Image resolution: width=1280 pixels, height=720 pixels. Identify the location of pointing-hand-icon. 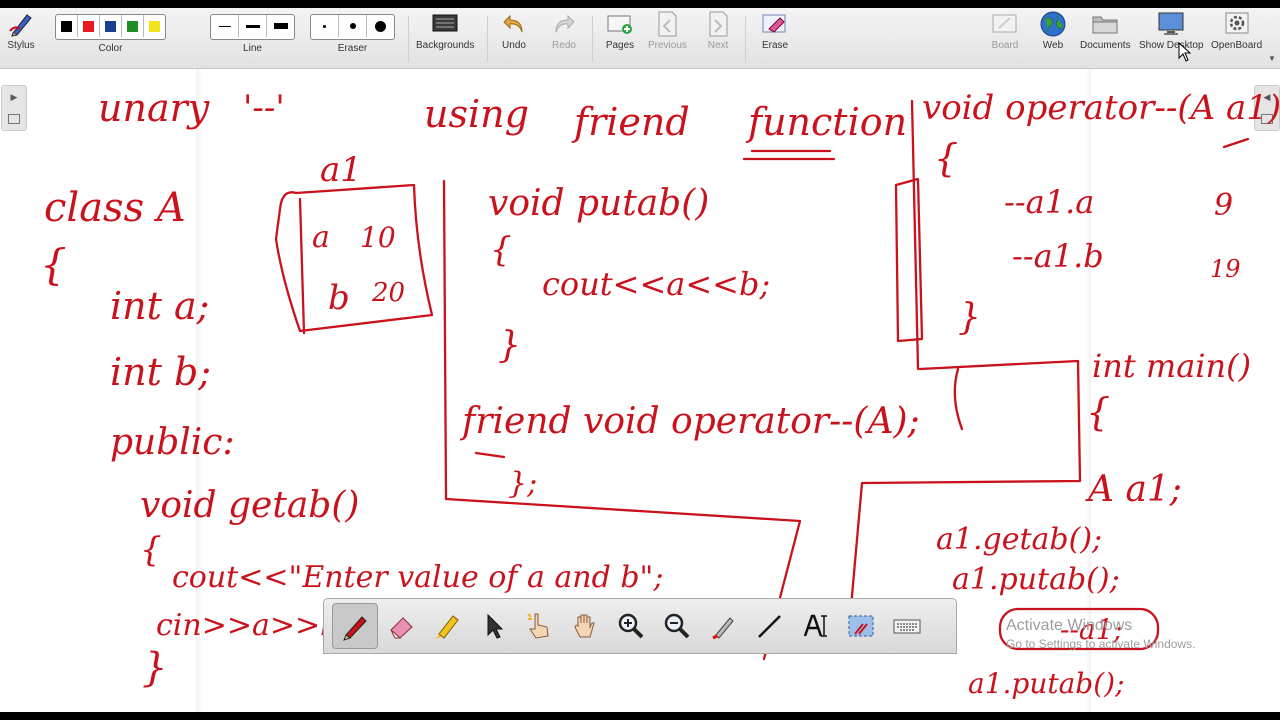
(538, 626).